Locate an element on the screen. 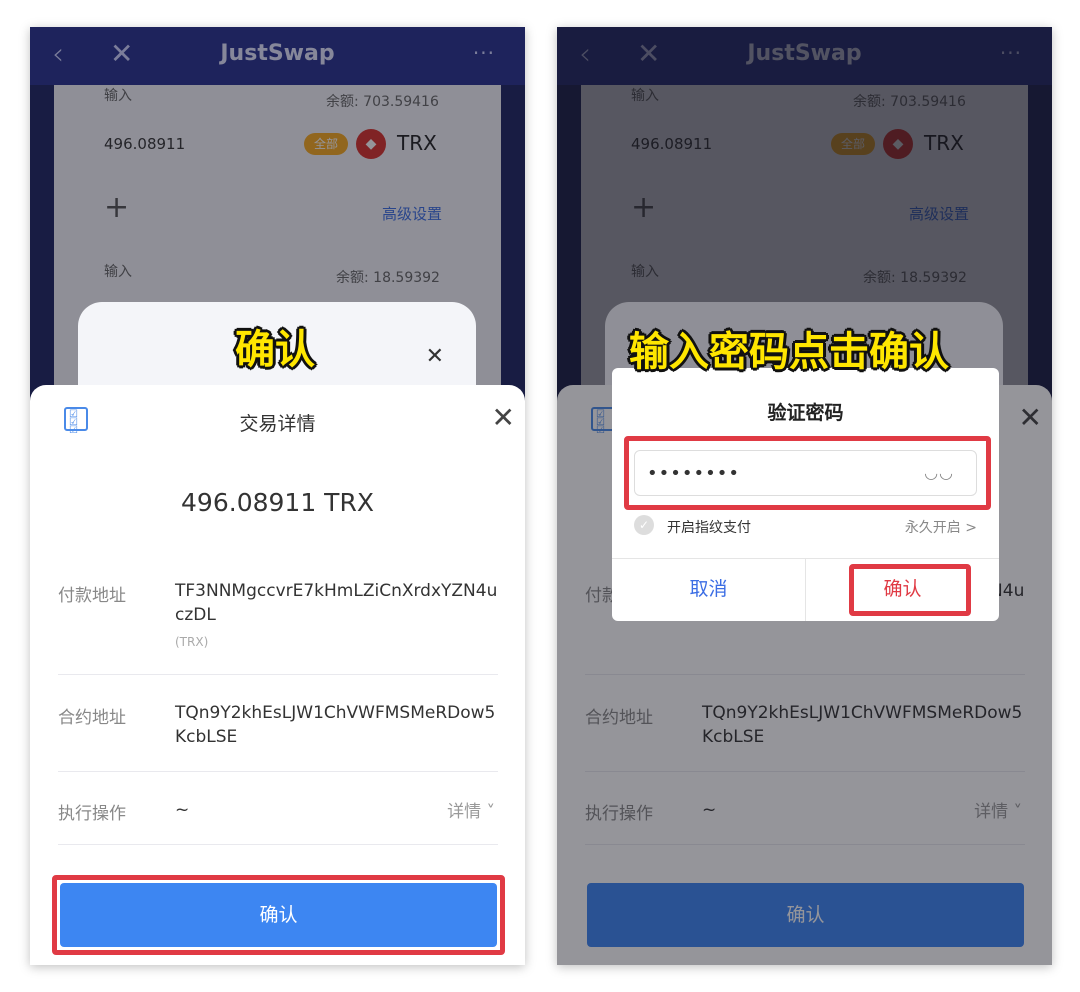  sheet-header: ☑☑☑ 交易详情 ✕ is located at coordinates (277, 420).